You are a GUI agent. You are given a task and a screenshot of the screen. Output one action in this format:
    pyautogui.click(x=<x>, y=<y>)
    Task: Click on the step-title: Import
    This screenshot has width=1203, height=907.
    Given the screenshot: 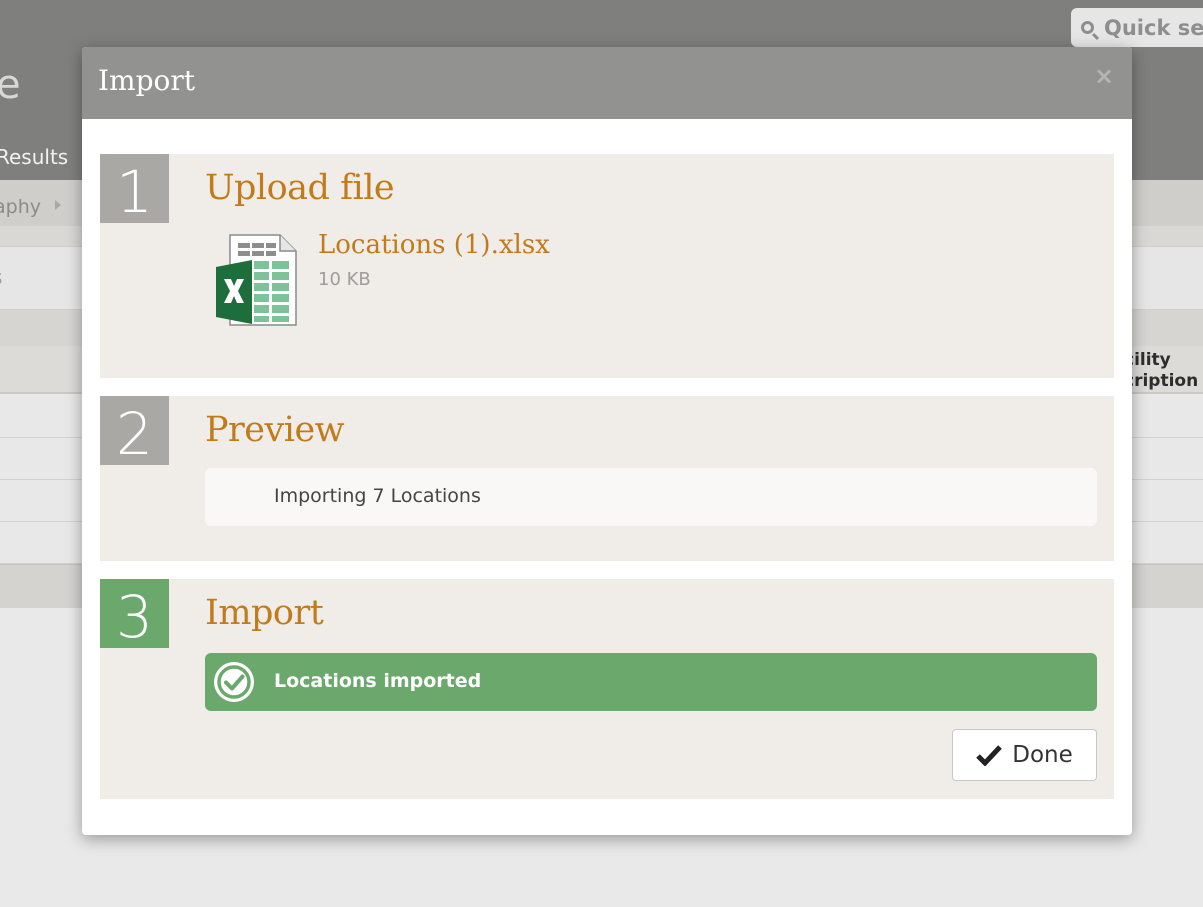 What is the action you would take?
    pyautogui.click(x=264, y=613)
    